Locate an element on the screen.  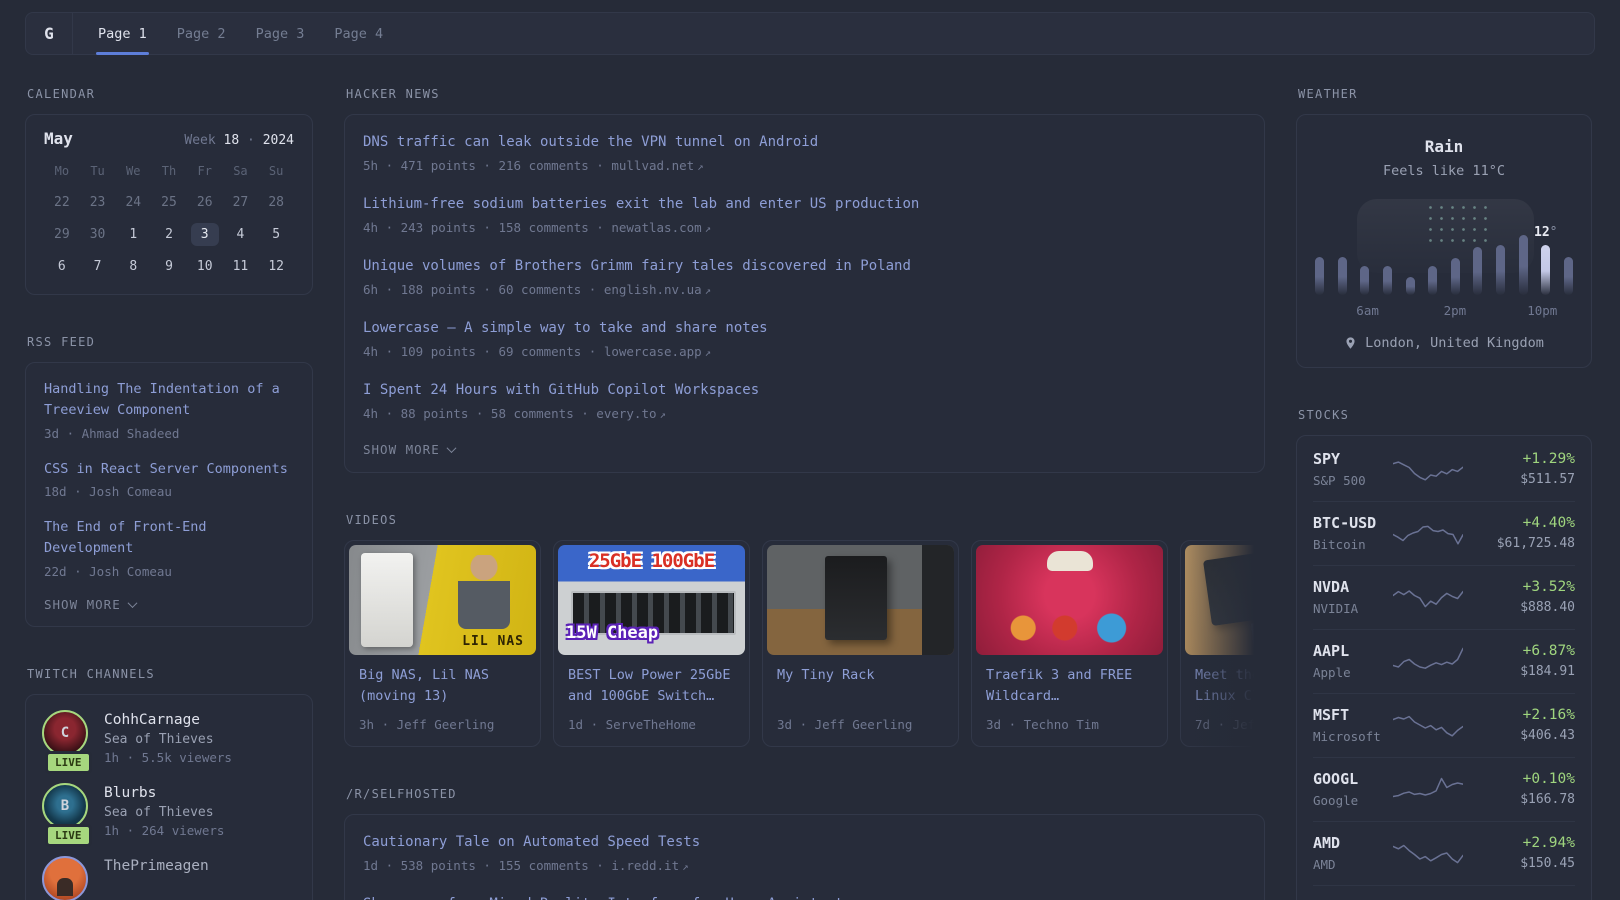
rss-show-more-button: SHOW MORE is located at coordinates (169, 604).